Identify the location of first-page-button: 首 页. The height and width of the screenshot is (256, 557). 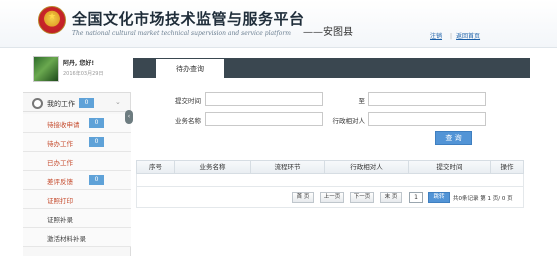
(303, 197).